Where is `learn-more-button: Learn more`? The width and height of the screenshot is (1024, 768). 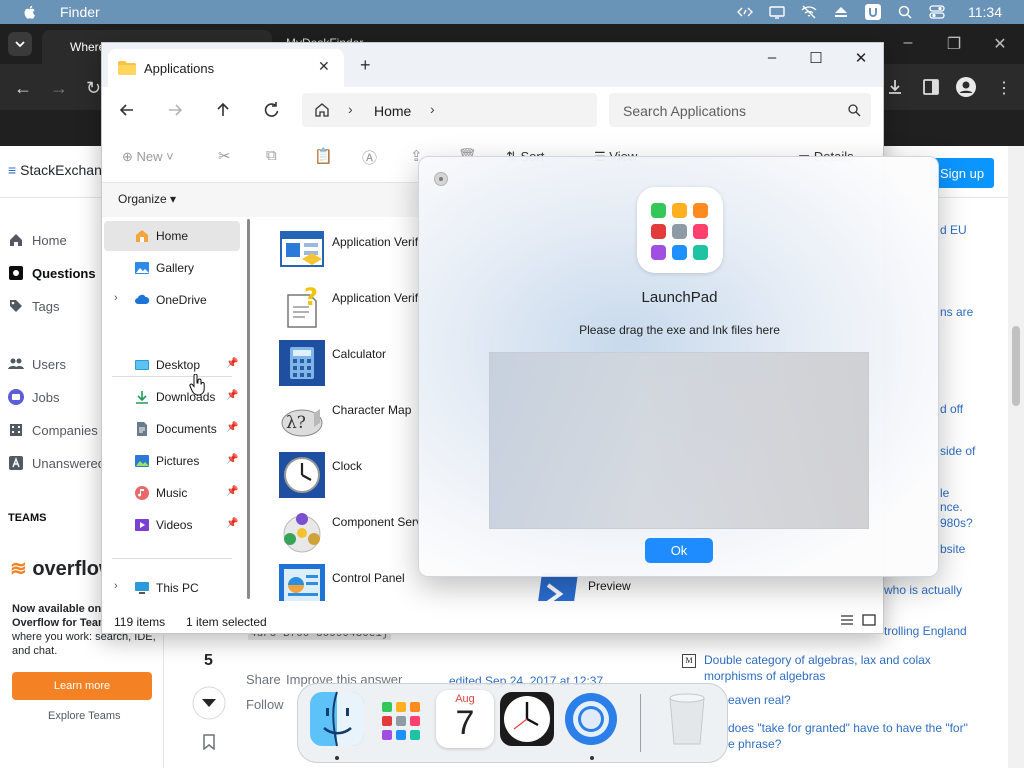 learn-more-button: Learn more is located at coordinates (82, 686).